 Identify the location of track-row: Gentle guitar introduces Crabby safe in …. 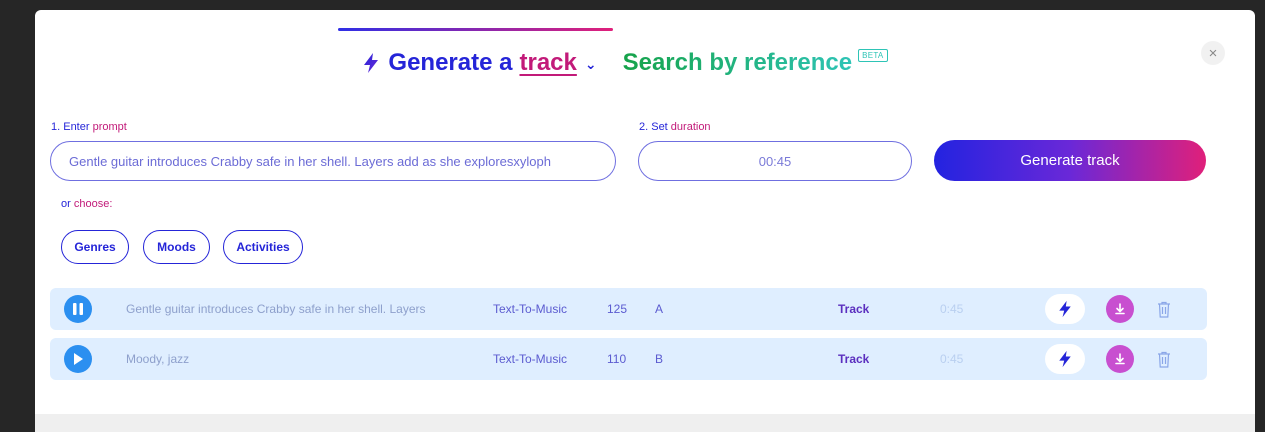
(628, 309).